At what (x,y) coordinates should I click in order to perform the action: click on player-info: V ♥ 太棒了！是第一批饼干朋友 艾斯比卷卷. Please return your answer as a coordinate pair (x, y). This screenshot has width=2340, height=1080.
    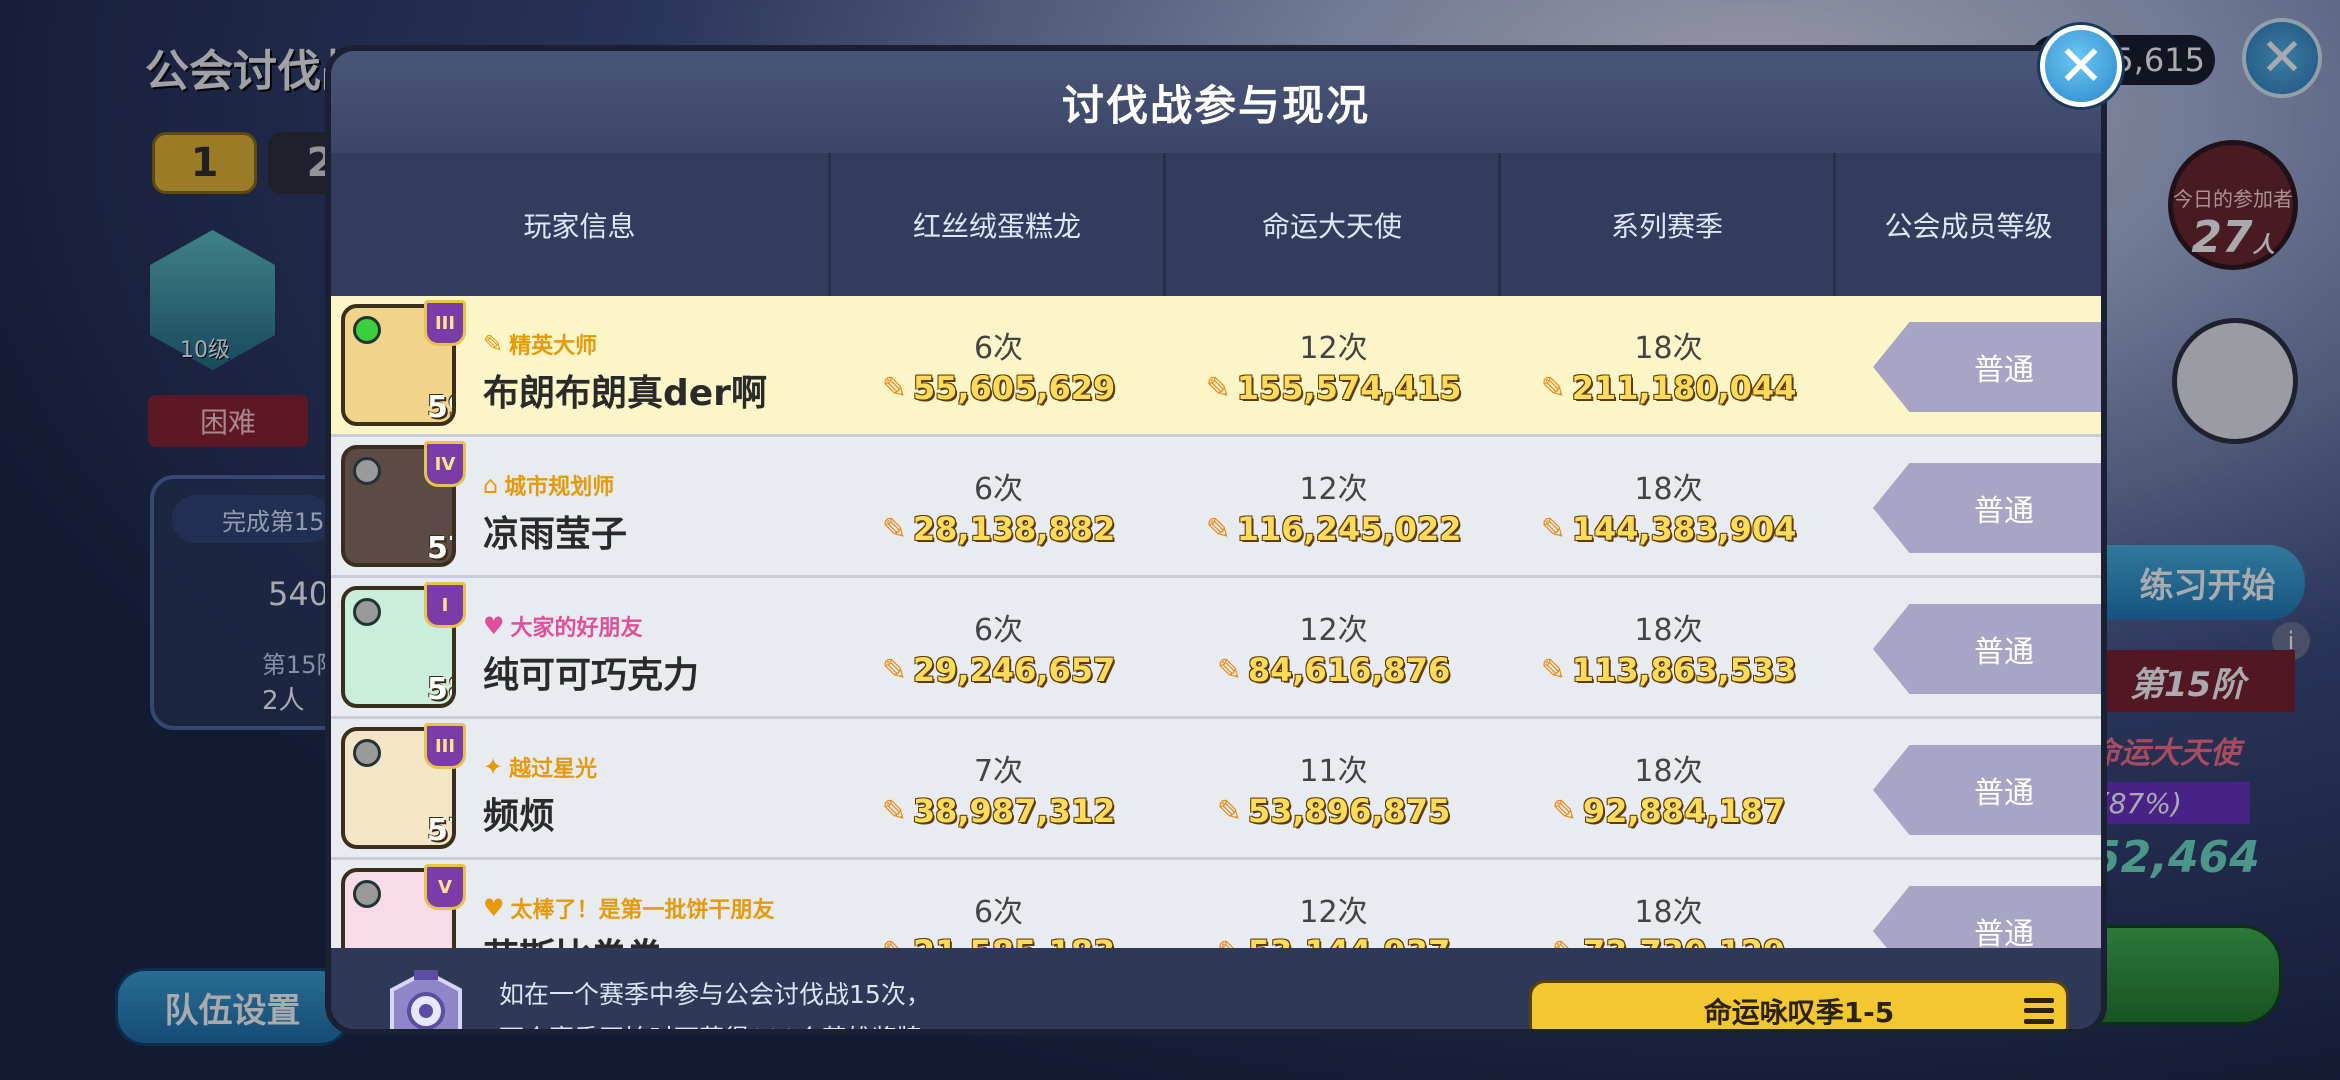
    Looking at the image, I should click on (581, 904).